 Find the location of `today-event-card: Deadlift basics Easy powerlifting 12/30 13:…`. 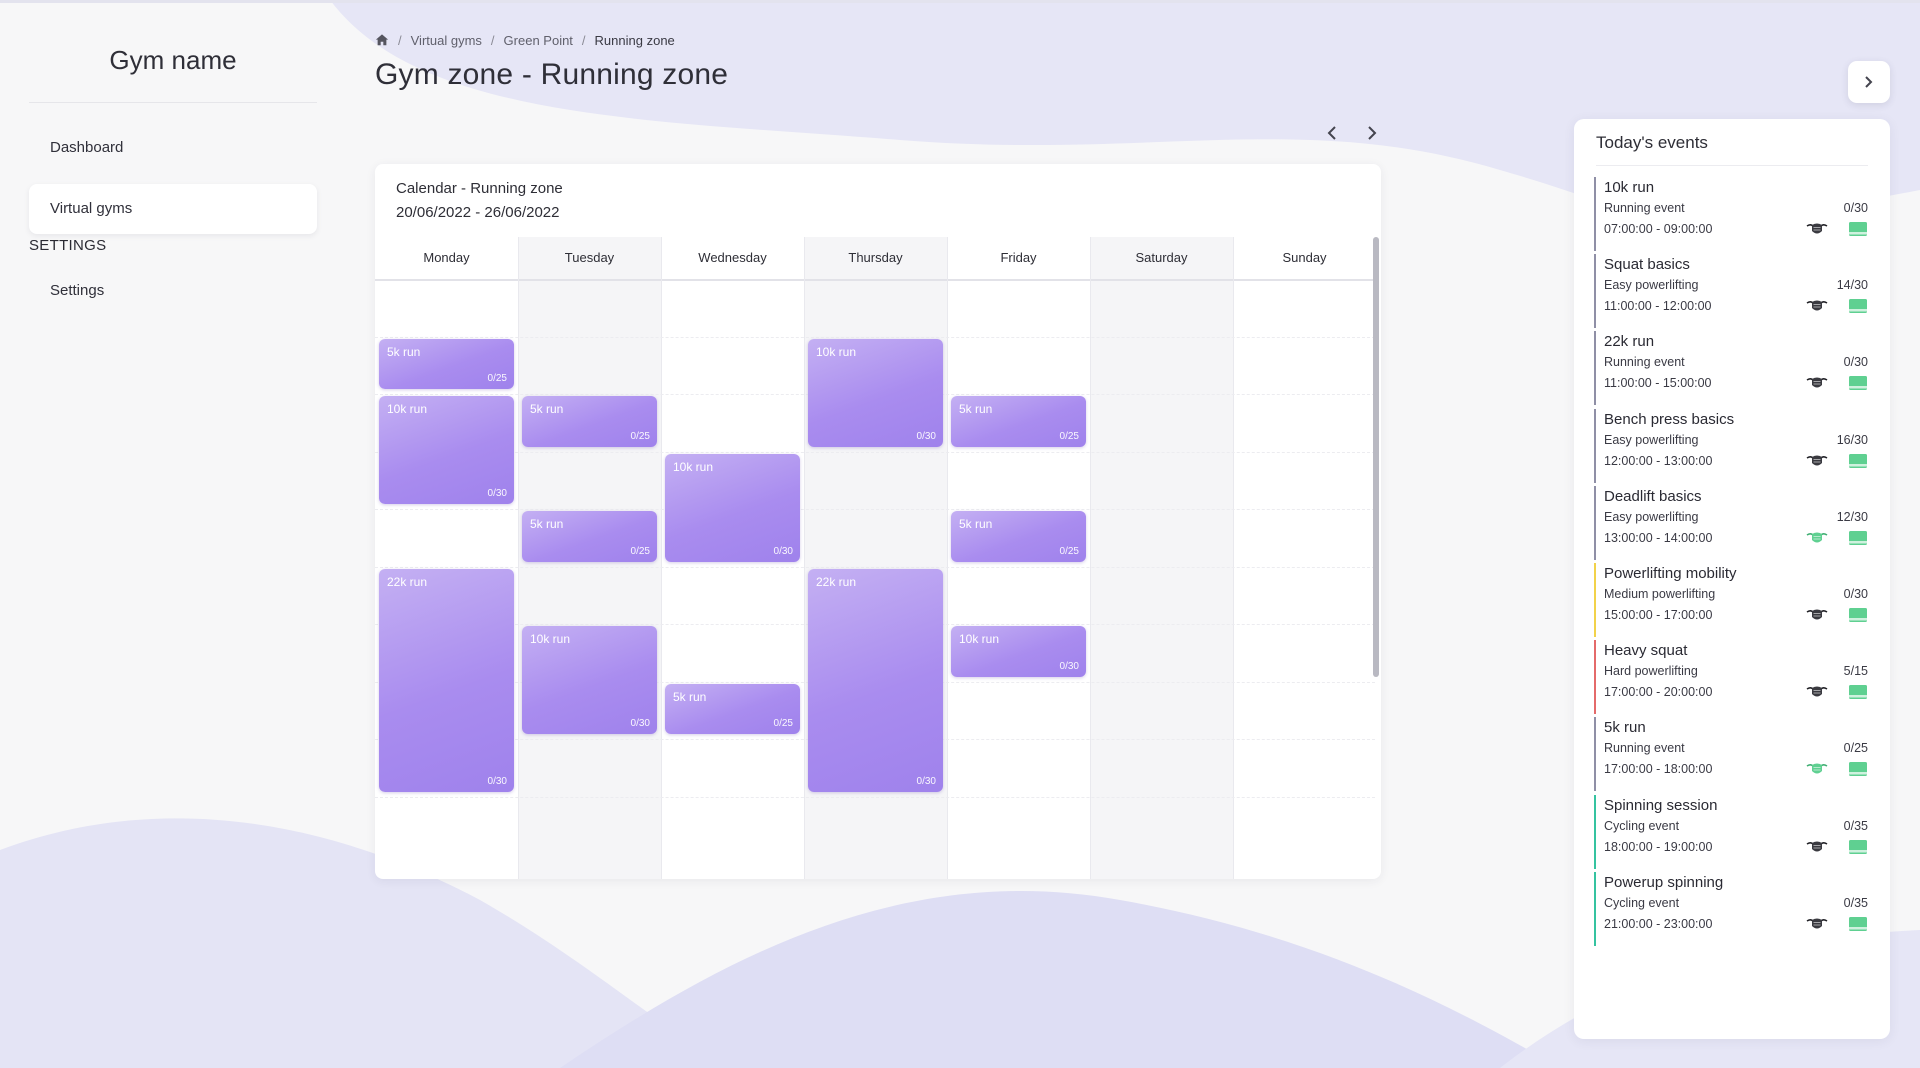

today-event-card: Deadlift basics Easy powerlifting 12/30 13:… is located at coordinates (1732, 522).